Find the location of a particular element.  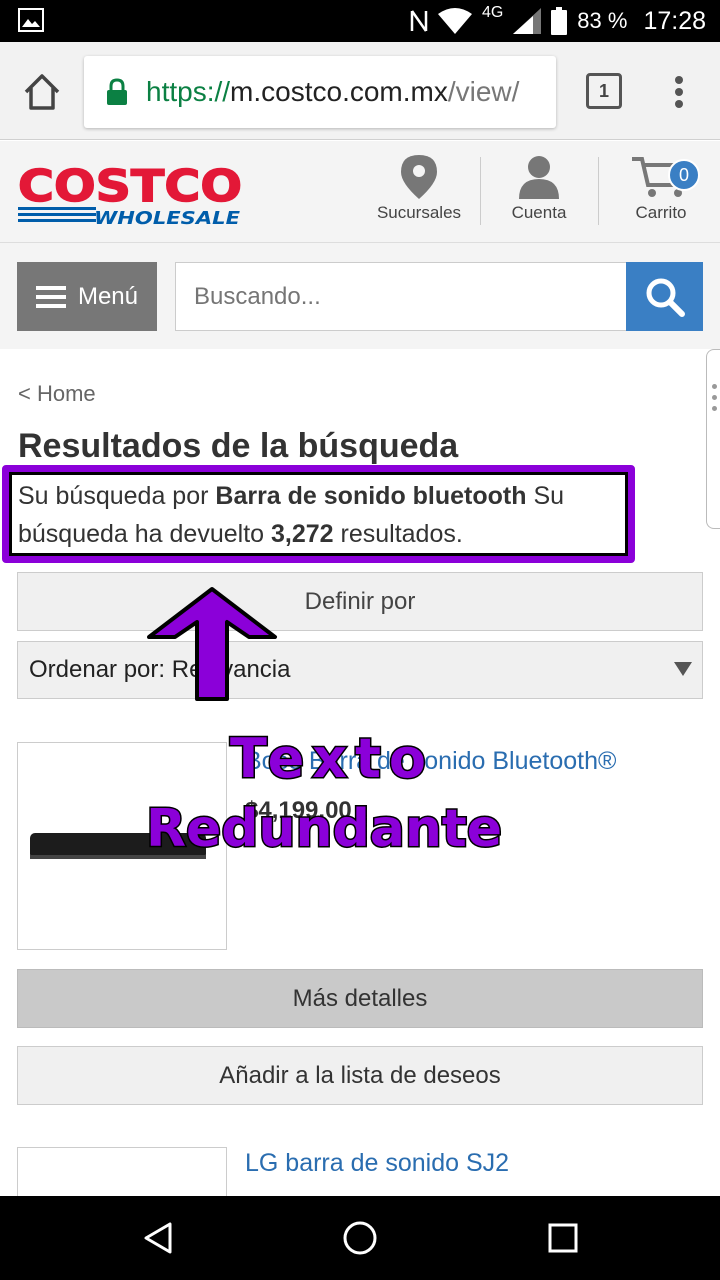

chevron-down-icon is located at coordinates (683, 669).